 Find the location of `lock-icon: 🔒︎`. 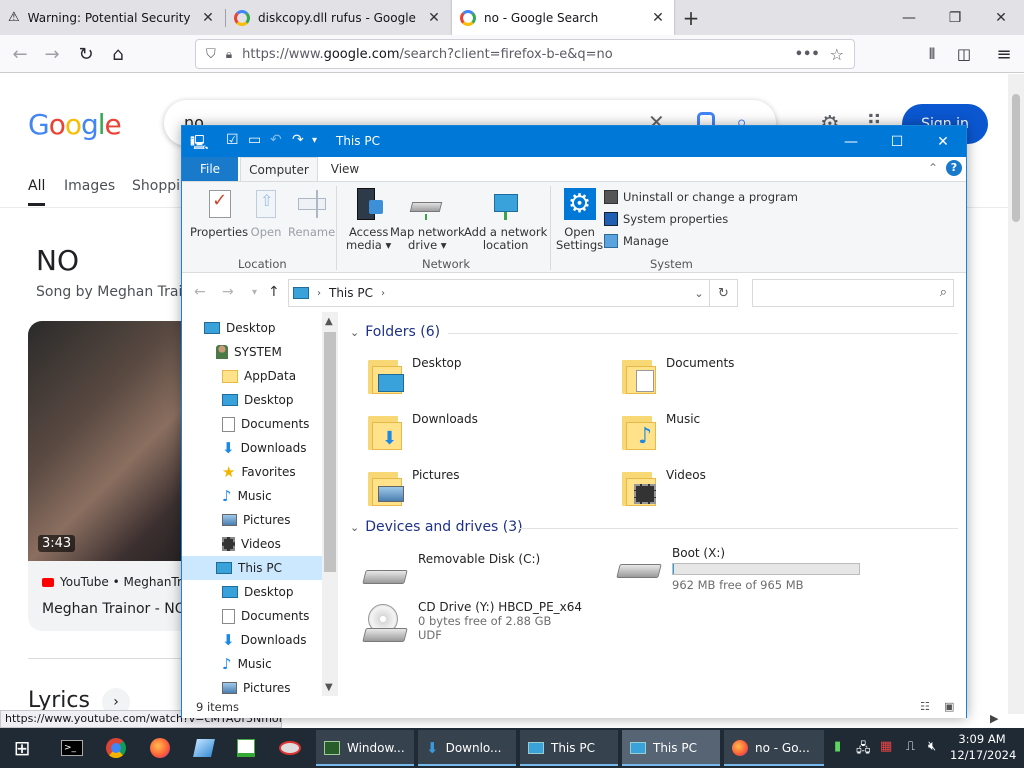

lock-icon: 🔒︎ is located at coordinates (229, 54).